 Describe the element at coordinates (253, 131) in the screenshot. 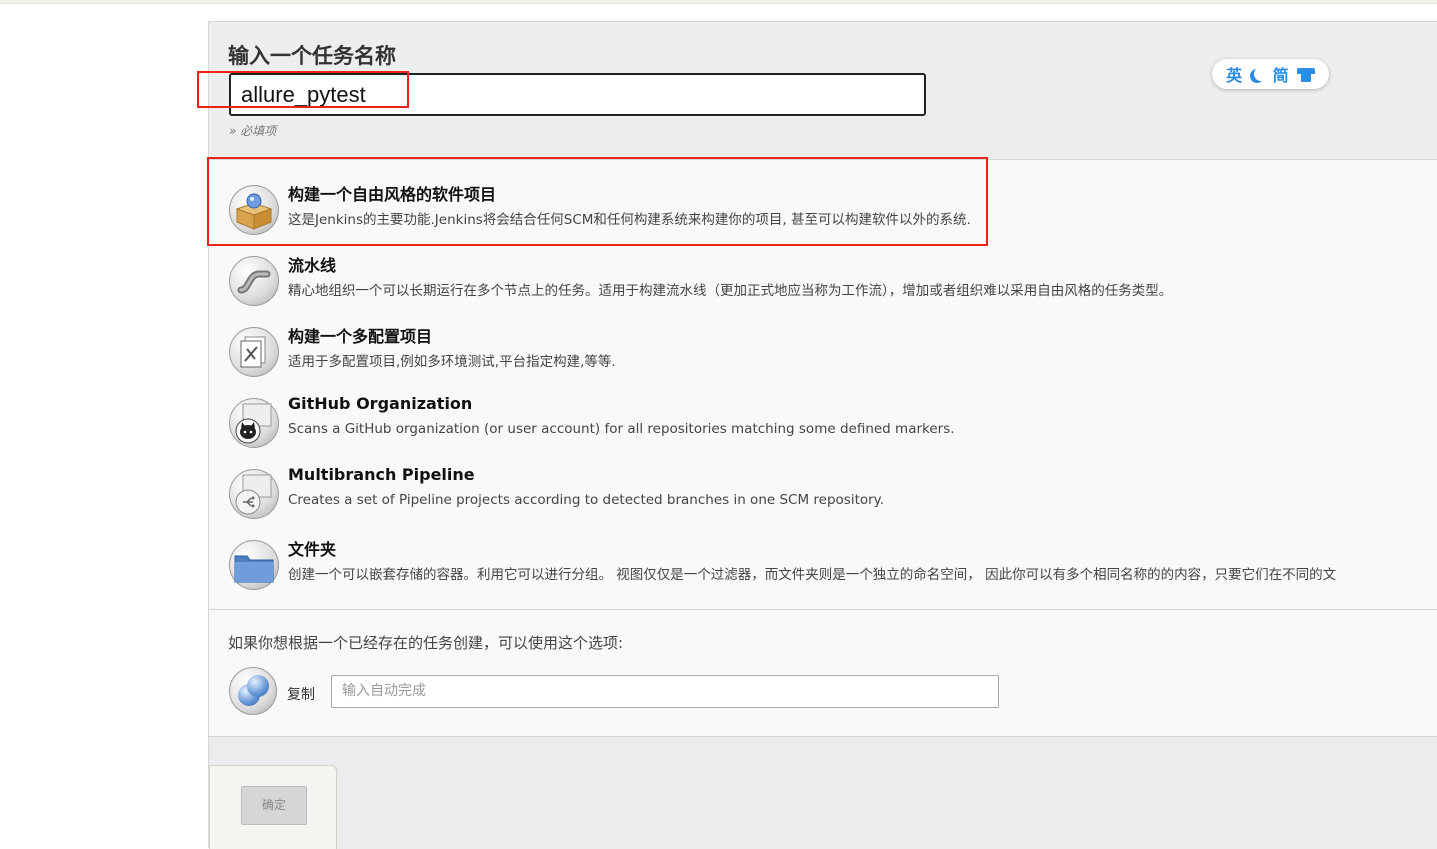

I see `required-note: » 必填项` at that location.